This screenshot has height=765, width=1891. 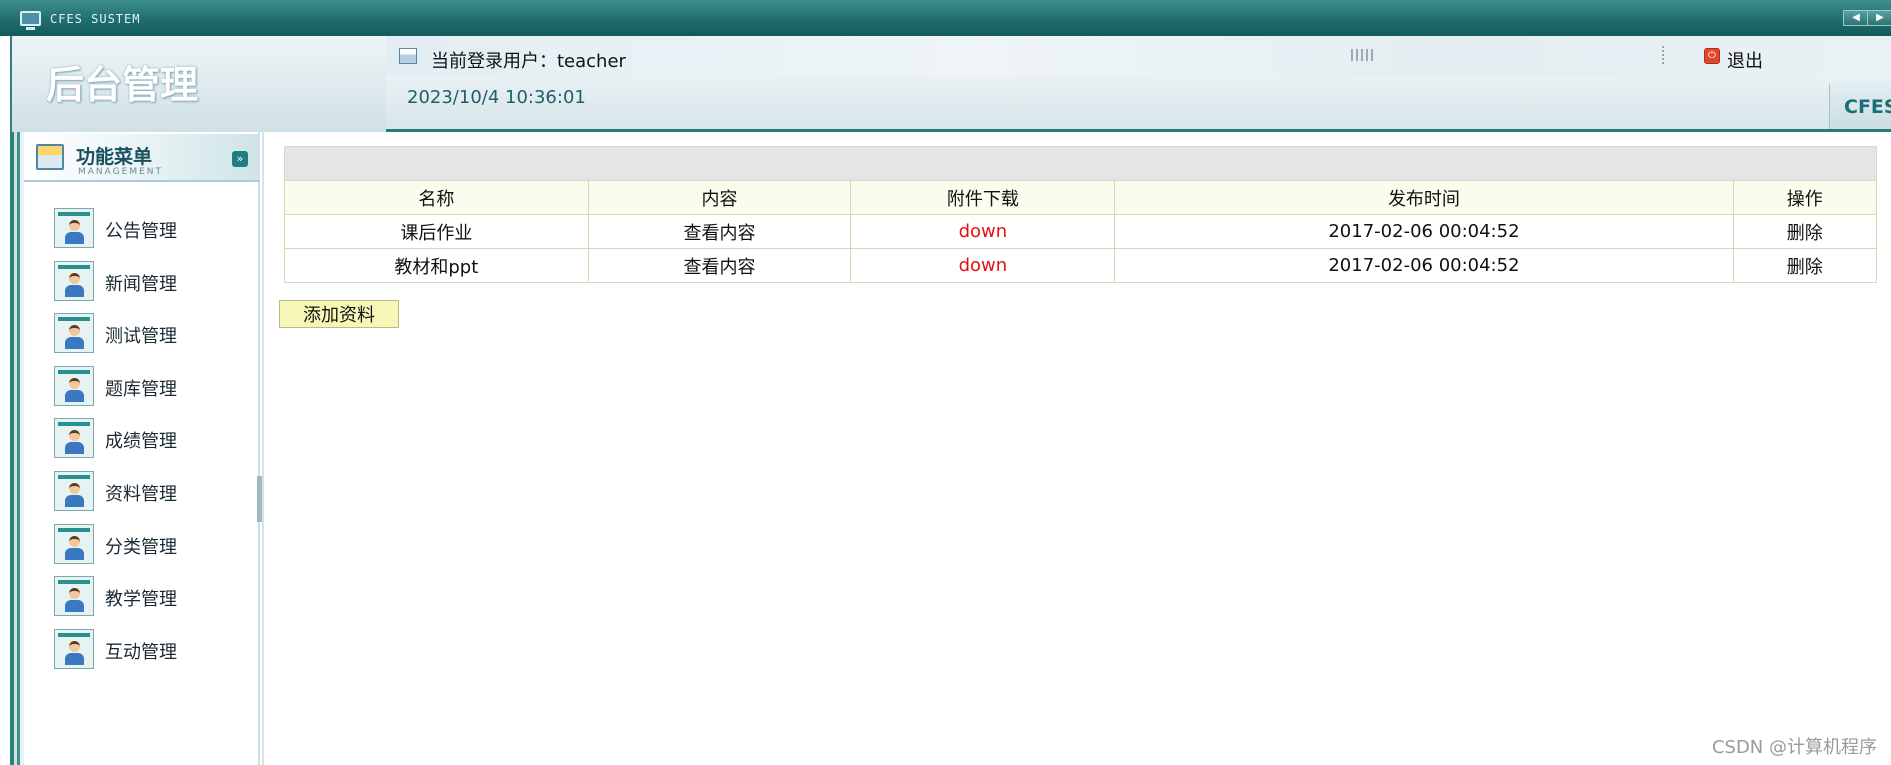 I want to click on sidebar-item-label: 互动管理, so click(x=141, y=652).